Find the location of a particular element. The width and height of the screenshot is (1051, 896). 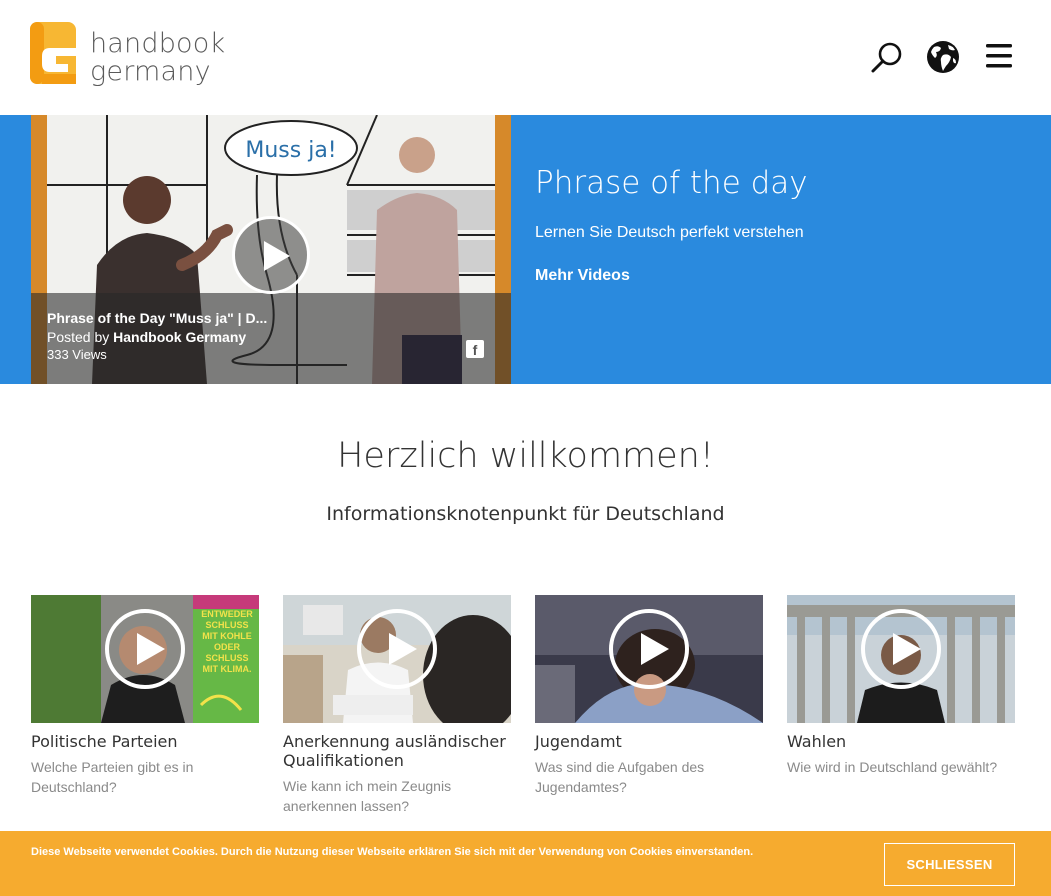

facebook-icon: f is located at coordinates (475, 349).